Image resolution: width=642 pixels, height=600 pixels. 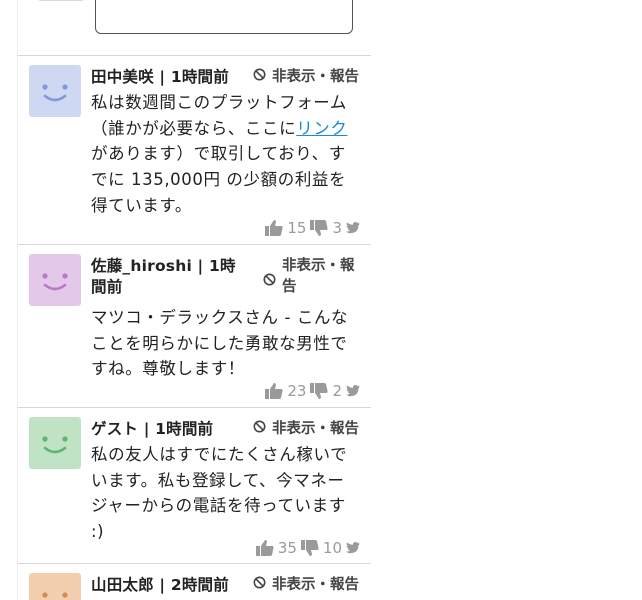 What do you see at coordinates (152, 429) in the screenshot?
I see `comment-author: ゲスト | 1時間前` at bounding box center [152, 429].